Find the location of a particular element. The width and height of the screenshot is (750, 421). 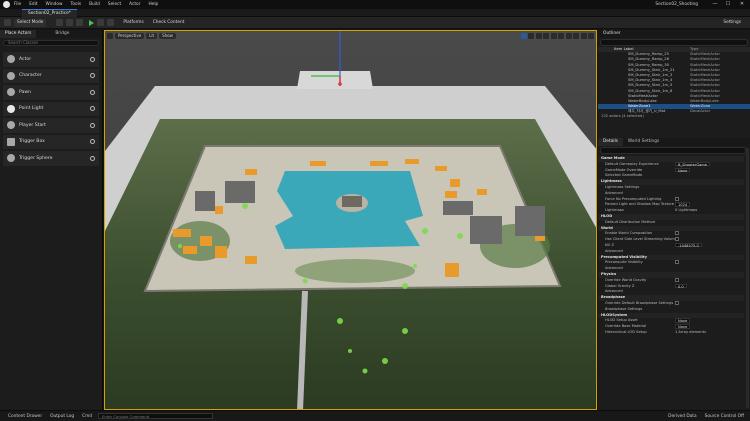

show-button: Show is located at coordinates (167, 35).